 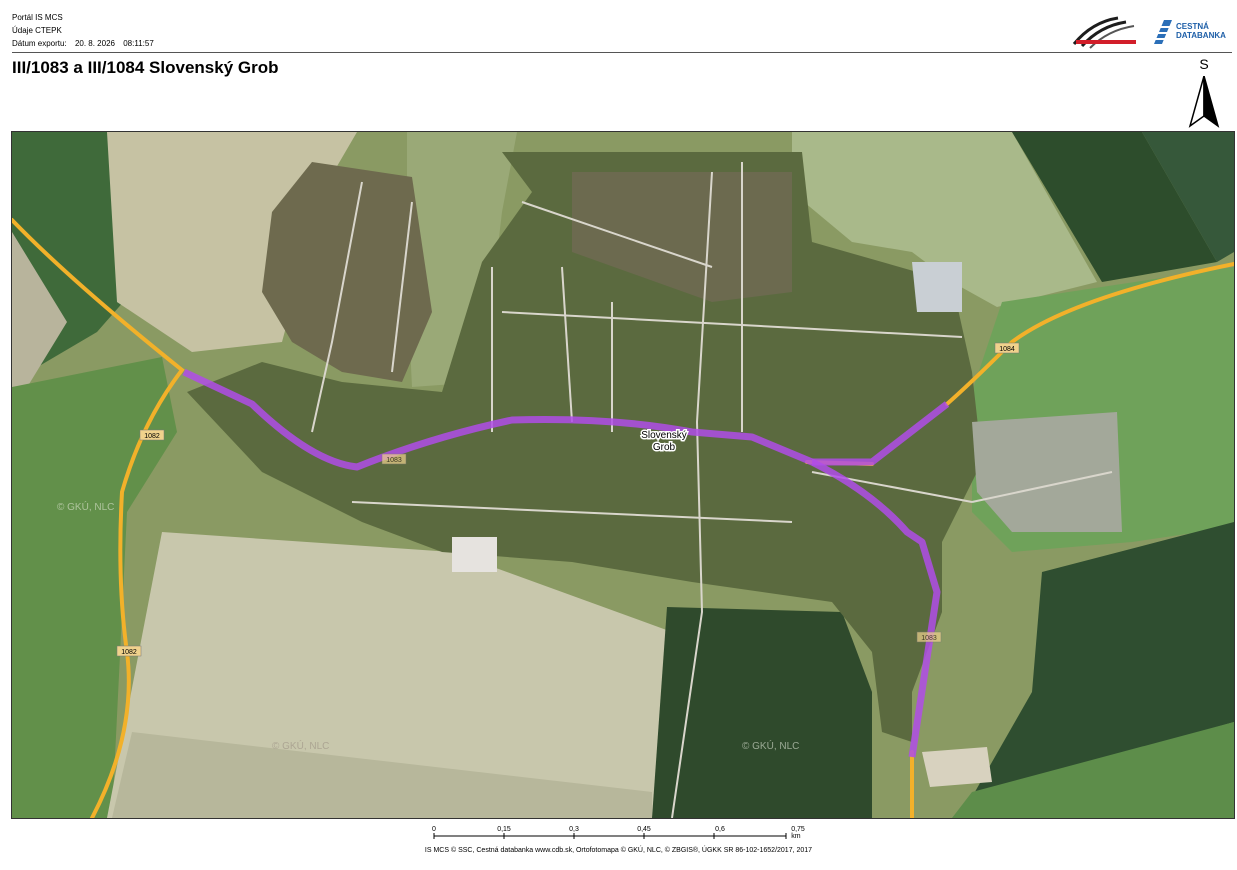 I want to click on scale-tick-4: 0,6, so click(x=720, y=829).